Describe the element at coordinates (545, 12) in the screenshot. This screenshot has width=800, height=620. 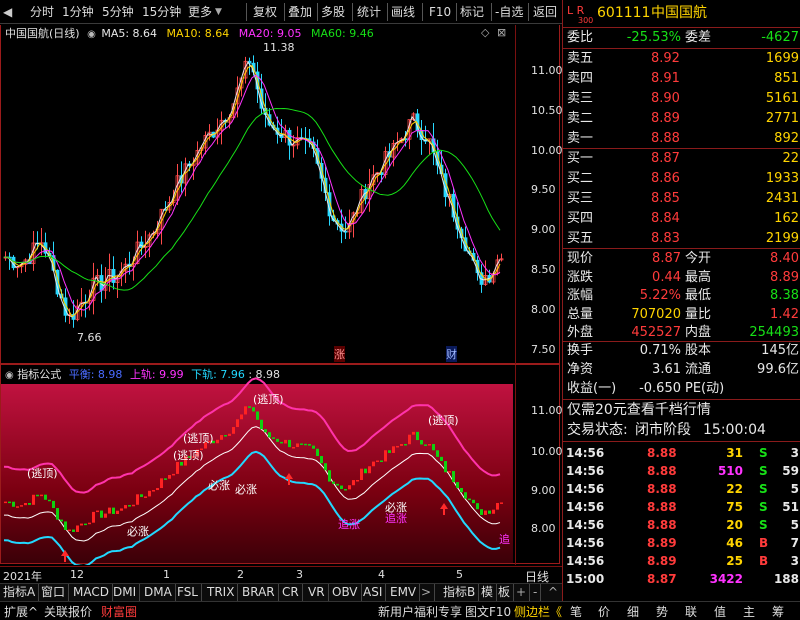
I see `back-button: 返回` at that location.